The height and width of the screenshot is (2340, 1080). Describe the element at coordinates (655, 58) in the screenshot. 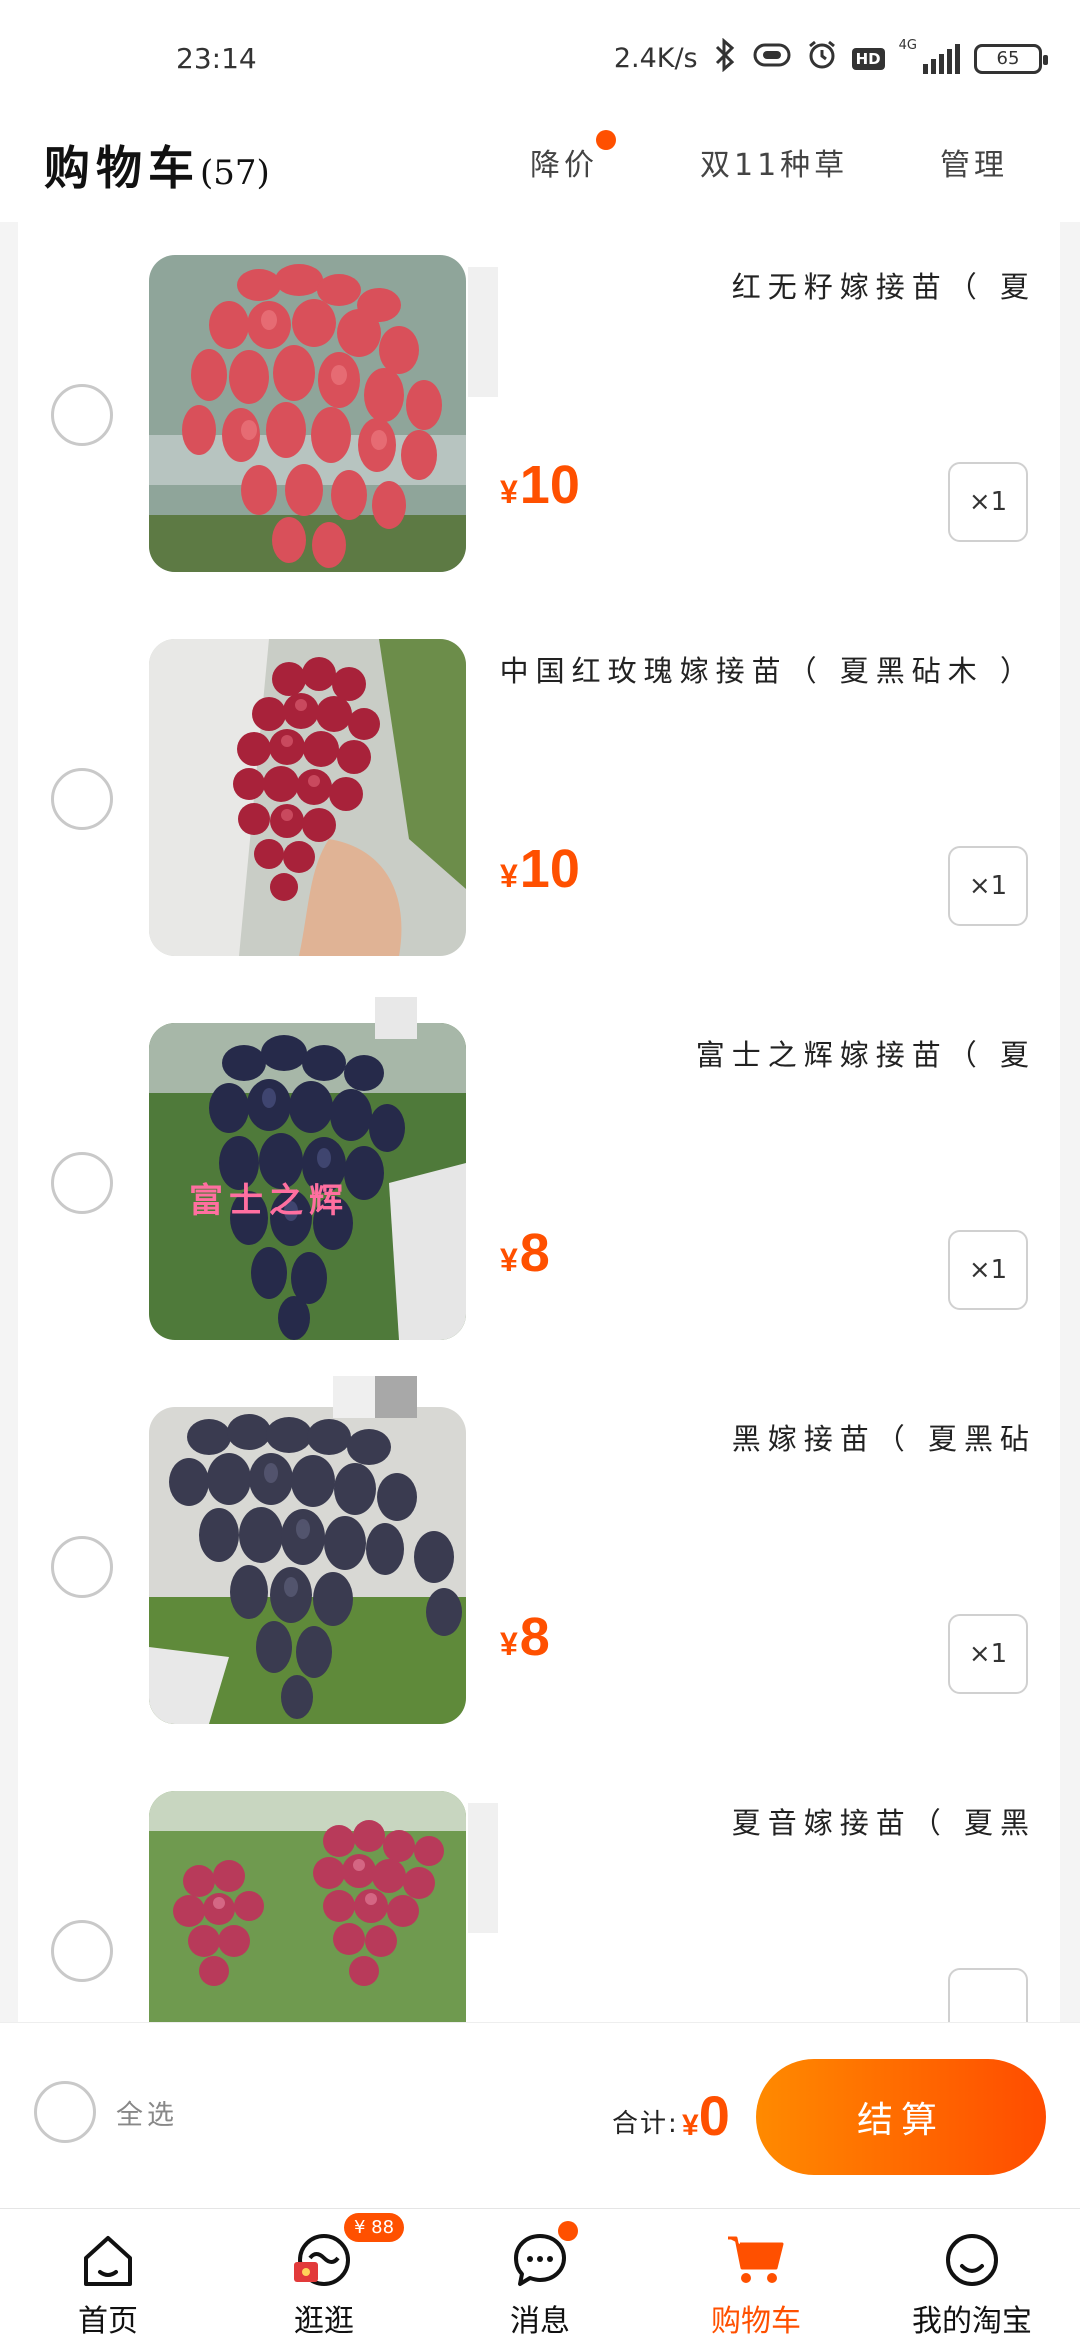

I see `net-speed: 2.4K/s` at that location.